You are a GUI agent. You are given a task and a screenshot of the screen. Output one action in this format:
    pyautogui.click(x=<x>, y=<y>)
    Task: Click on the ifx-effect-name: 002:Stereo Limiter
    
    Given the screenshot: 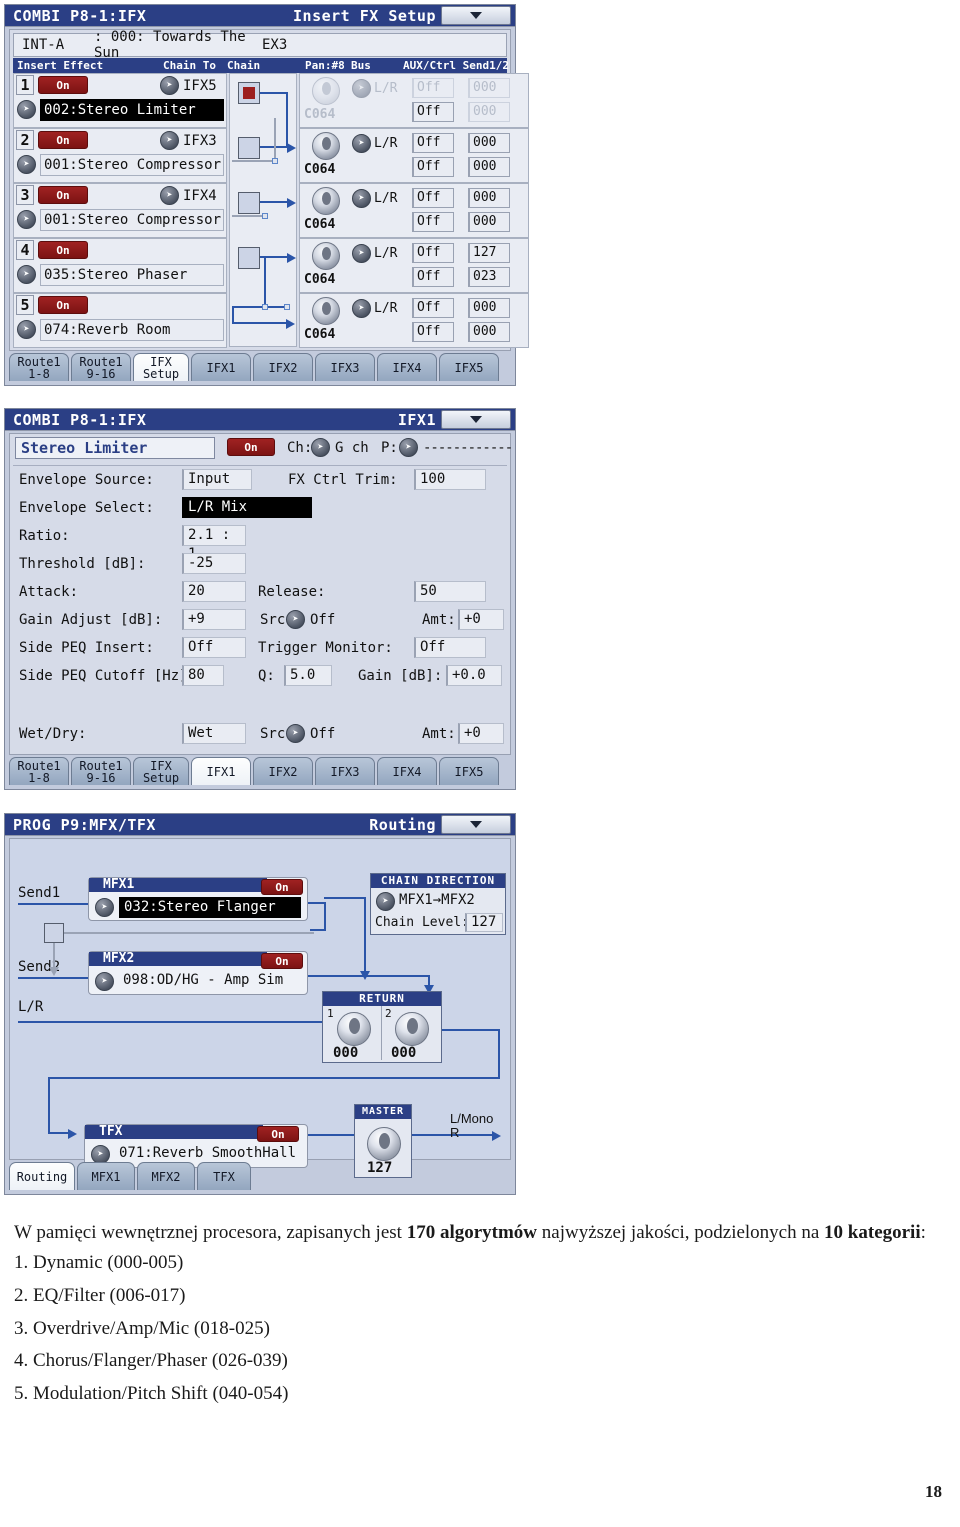 What is the action you would take?
    pyautogui.click(x=132, y=110)
    